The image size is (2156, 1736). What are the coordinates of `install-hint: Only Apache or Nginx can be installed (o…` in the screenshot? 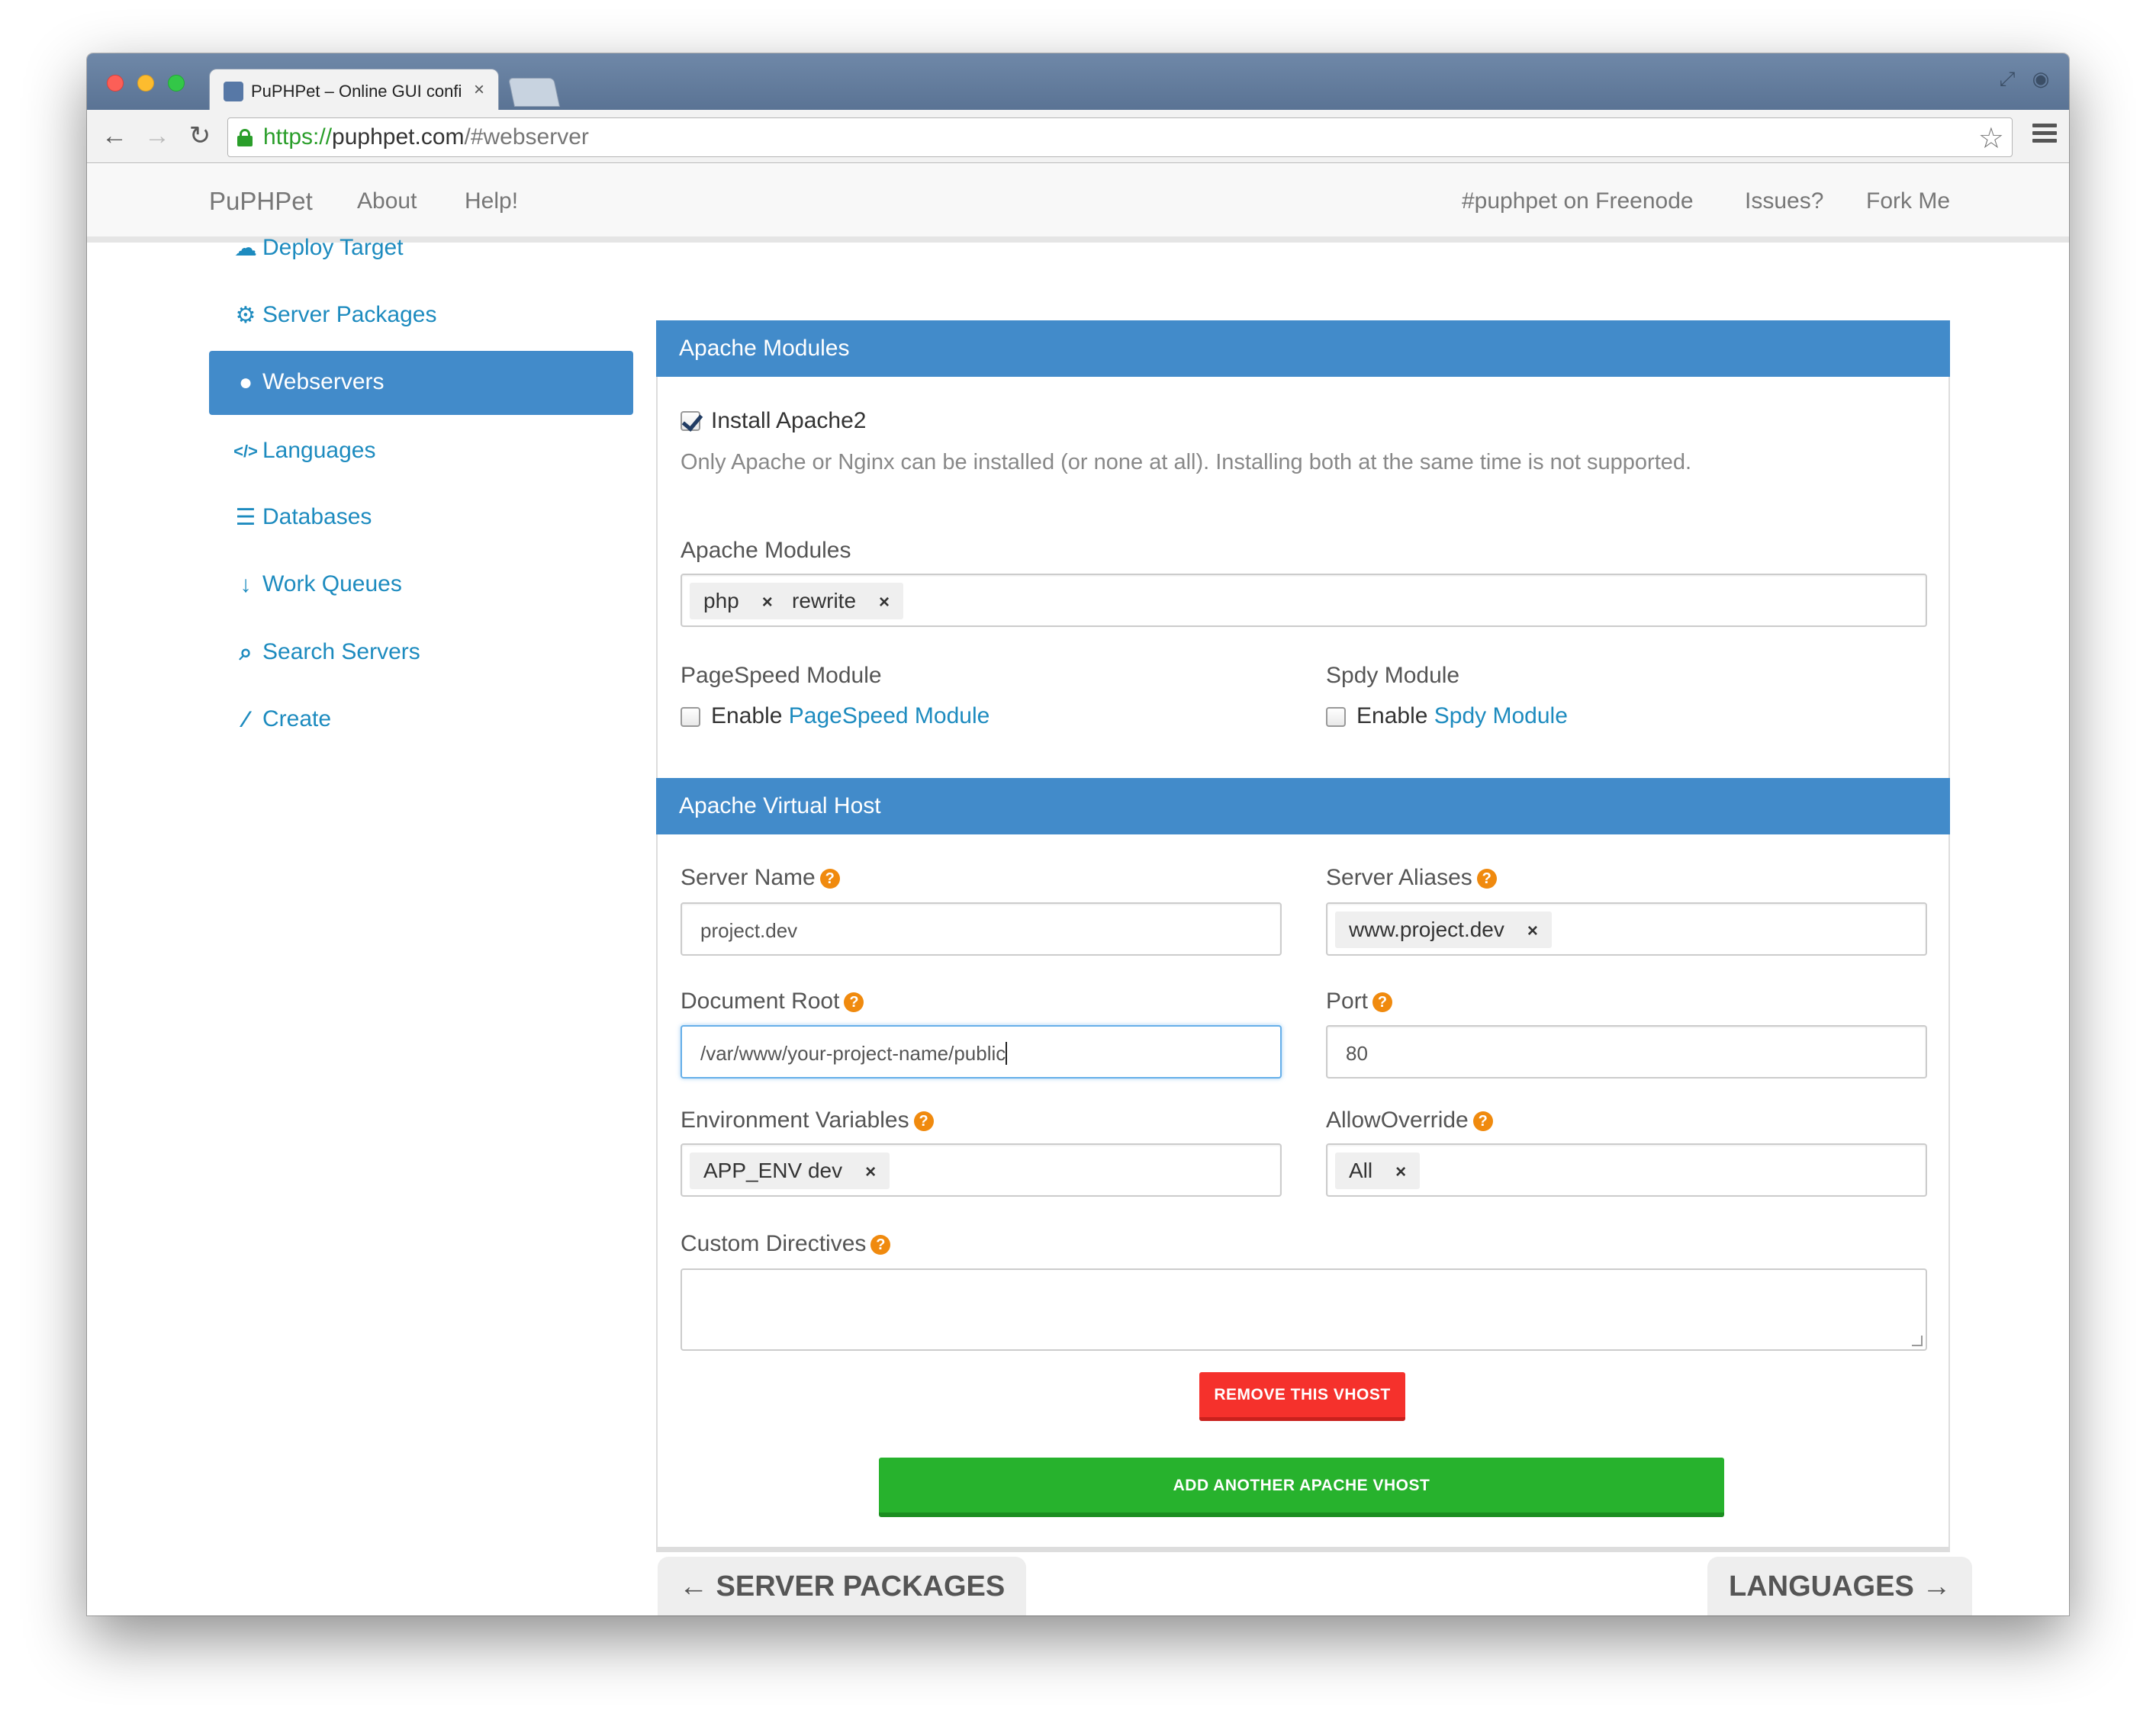 It's located at (1186, 462).